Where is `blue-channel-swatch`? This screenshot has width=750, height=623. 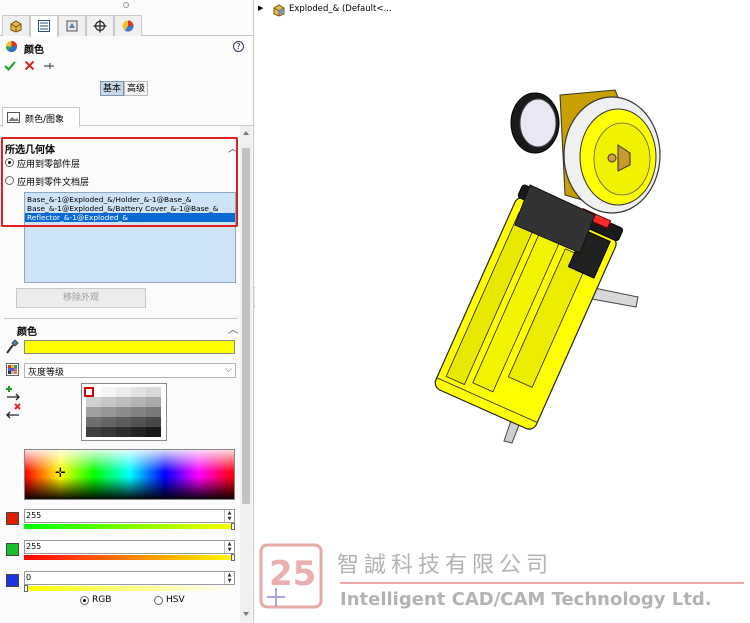
blue-channel-swatch is located at coordinates (12, 580).